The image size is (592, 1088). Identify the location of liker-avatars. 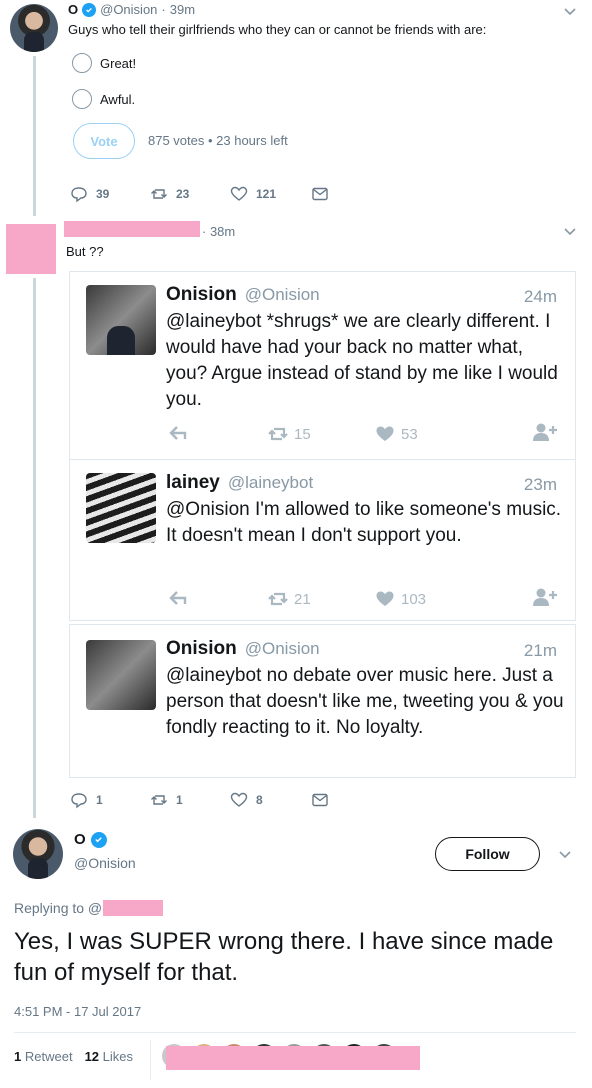
(292, 1057).